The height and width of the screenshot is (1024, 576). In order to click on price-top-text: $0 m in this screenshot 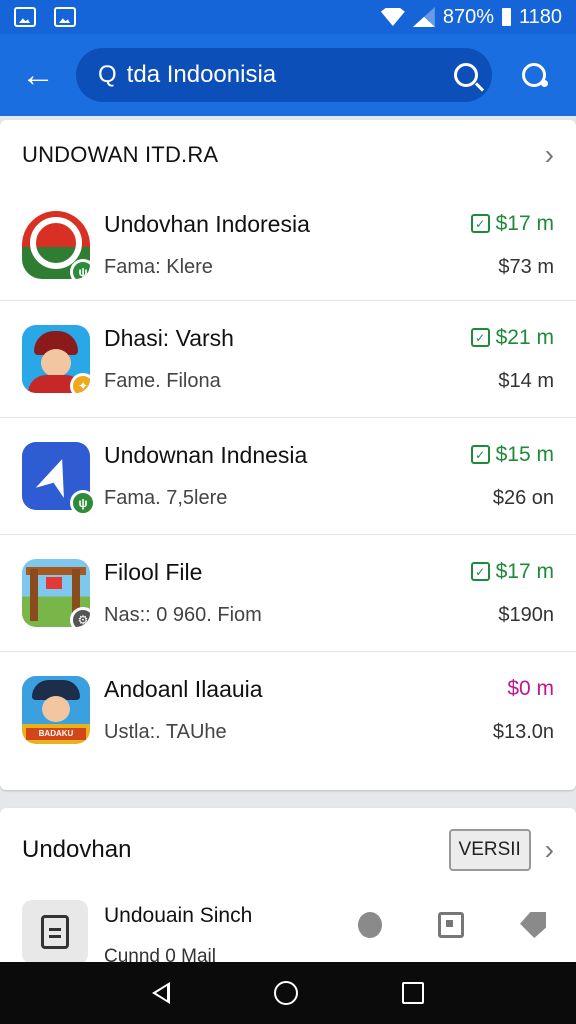, I will do `click(530, 688)`.